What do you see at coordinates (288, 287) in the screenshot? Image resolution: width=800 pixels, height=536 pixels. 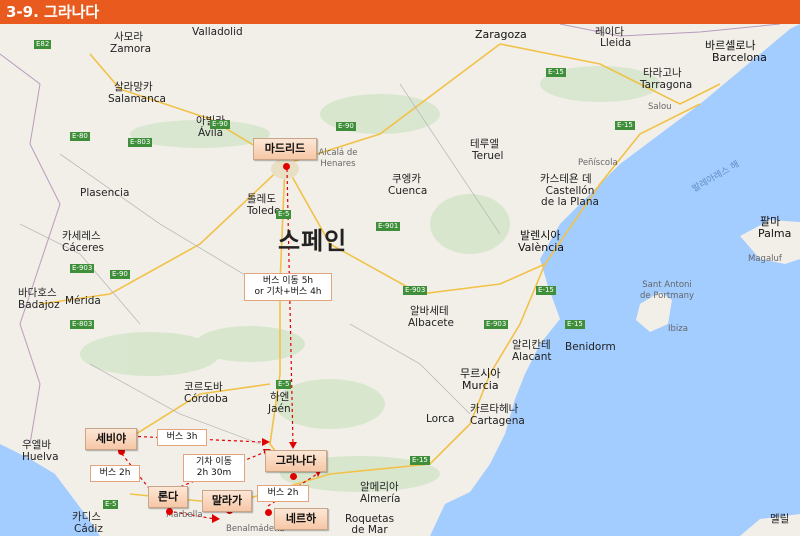 I see `route-note-madrid-granada: 버스 이동 5h or 기차+버스 4h` at bounding box center [288, 287].